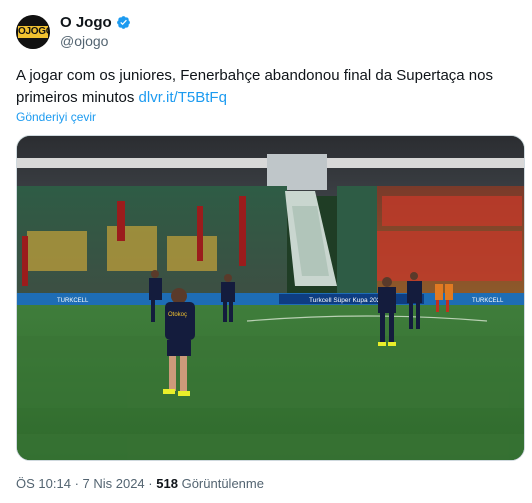  Describe the element at coordinates (73, 301) in the screenshot. I see `ad-board-left: TURKCELL` at that location.